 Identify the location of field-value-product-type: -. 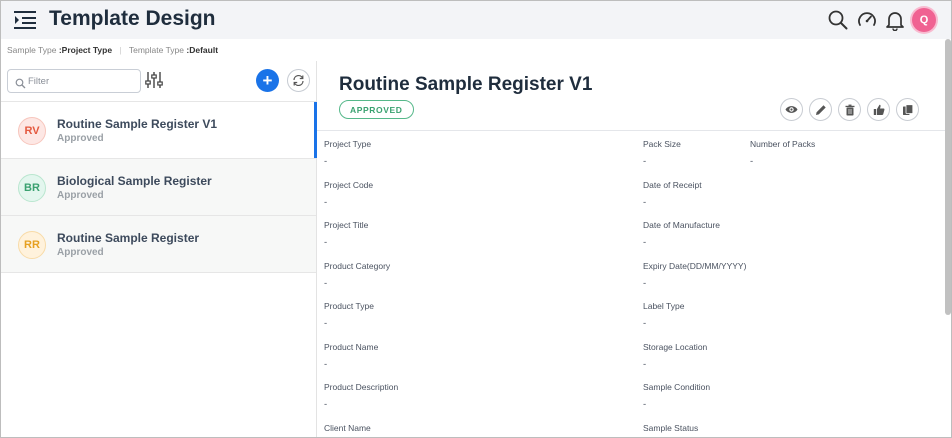
(326, 323).